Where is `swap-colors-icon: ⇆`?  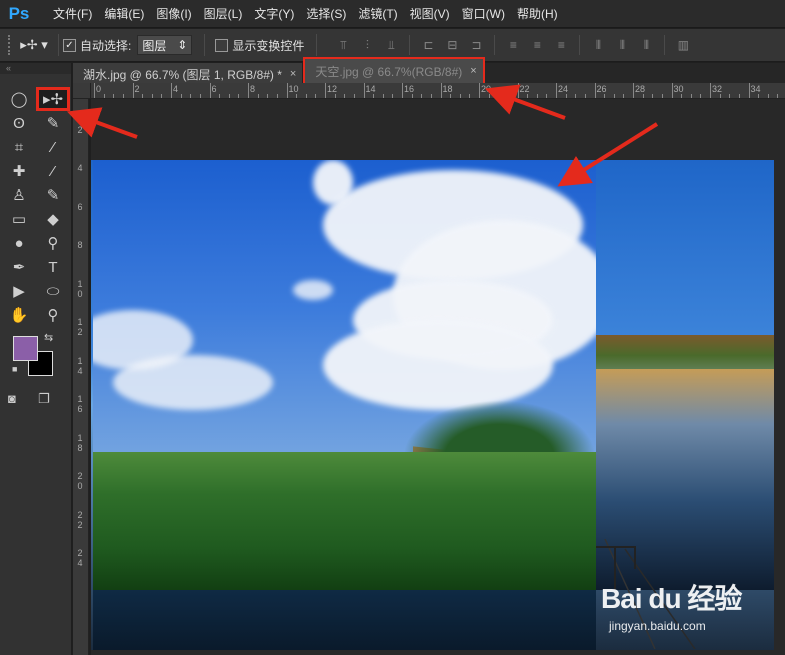
swap-colors-icon: ⇆ is located at coordinates (48, 337).